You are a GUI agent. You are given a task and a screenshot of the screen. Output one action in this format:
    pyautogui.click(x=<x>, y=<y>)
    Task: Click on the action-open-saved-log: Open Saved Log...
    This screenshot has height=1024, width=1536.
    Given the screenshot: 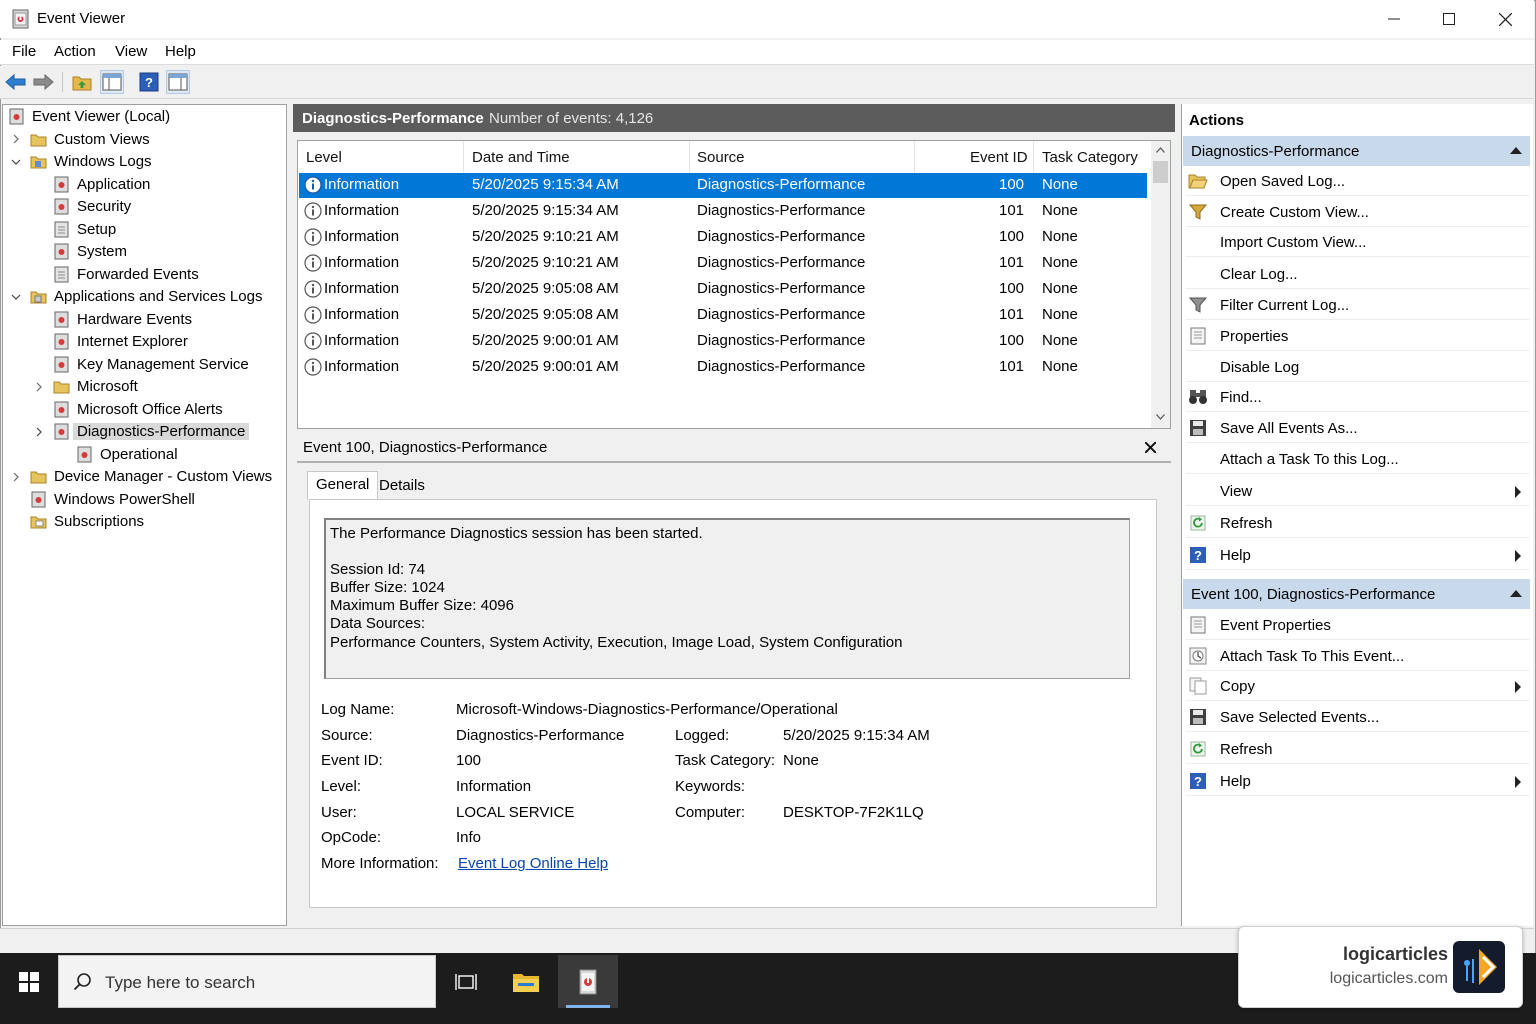 What is the action you would take?
    pyautogui.click(x=1358, y=181)
    